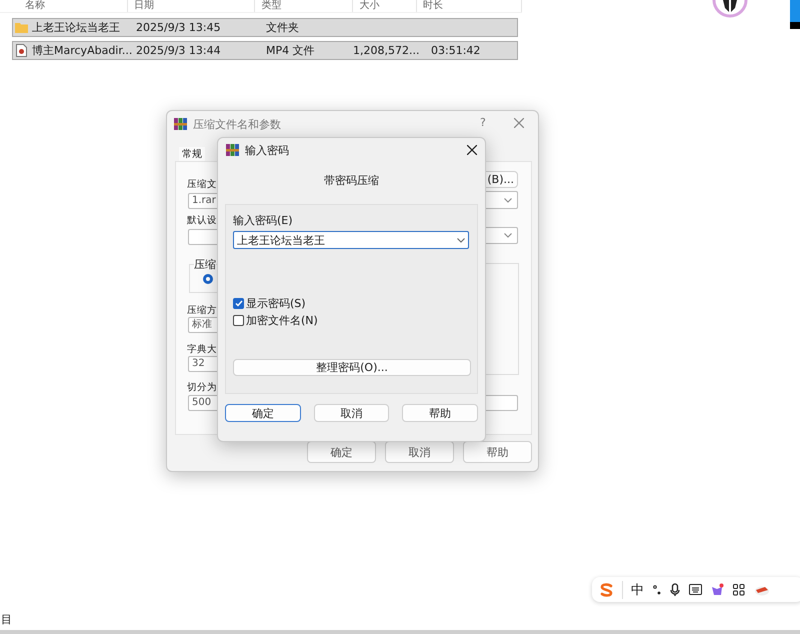 The width and height of the screenshot is (800, 634). Describe the element at coordinates (202, 387) in the screenshot. I see `field-label: 切分为` at that location.